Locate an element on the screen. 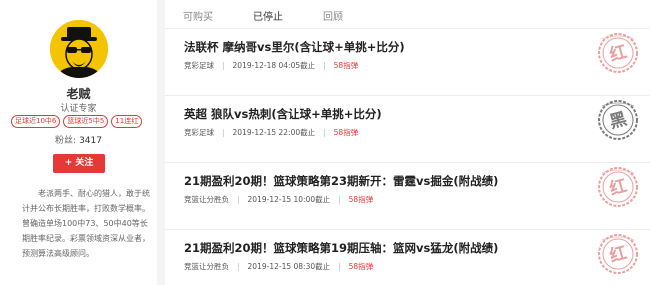  stamp-label: 黑 is located at coordinates (618, 121).